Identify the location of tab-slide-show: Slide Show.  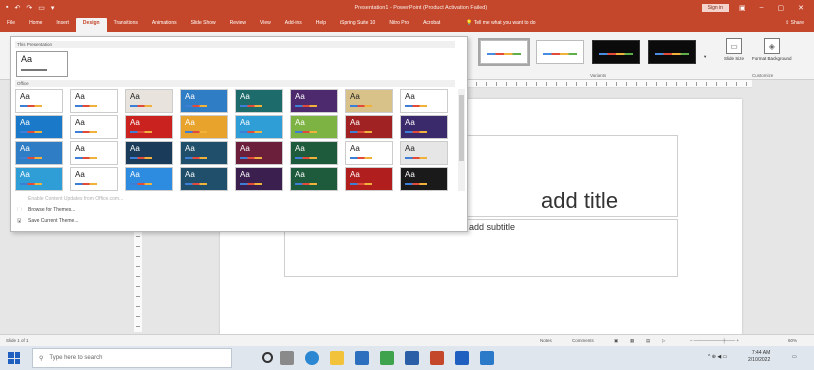
(203, 25).